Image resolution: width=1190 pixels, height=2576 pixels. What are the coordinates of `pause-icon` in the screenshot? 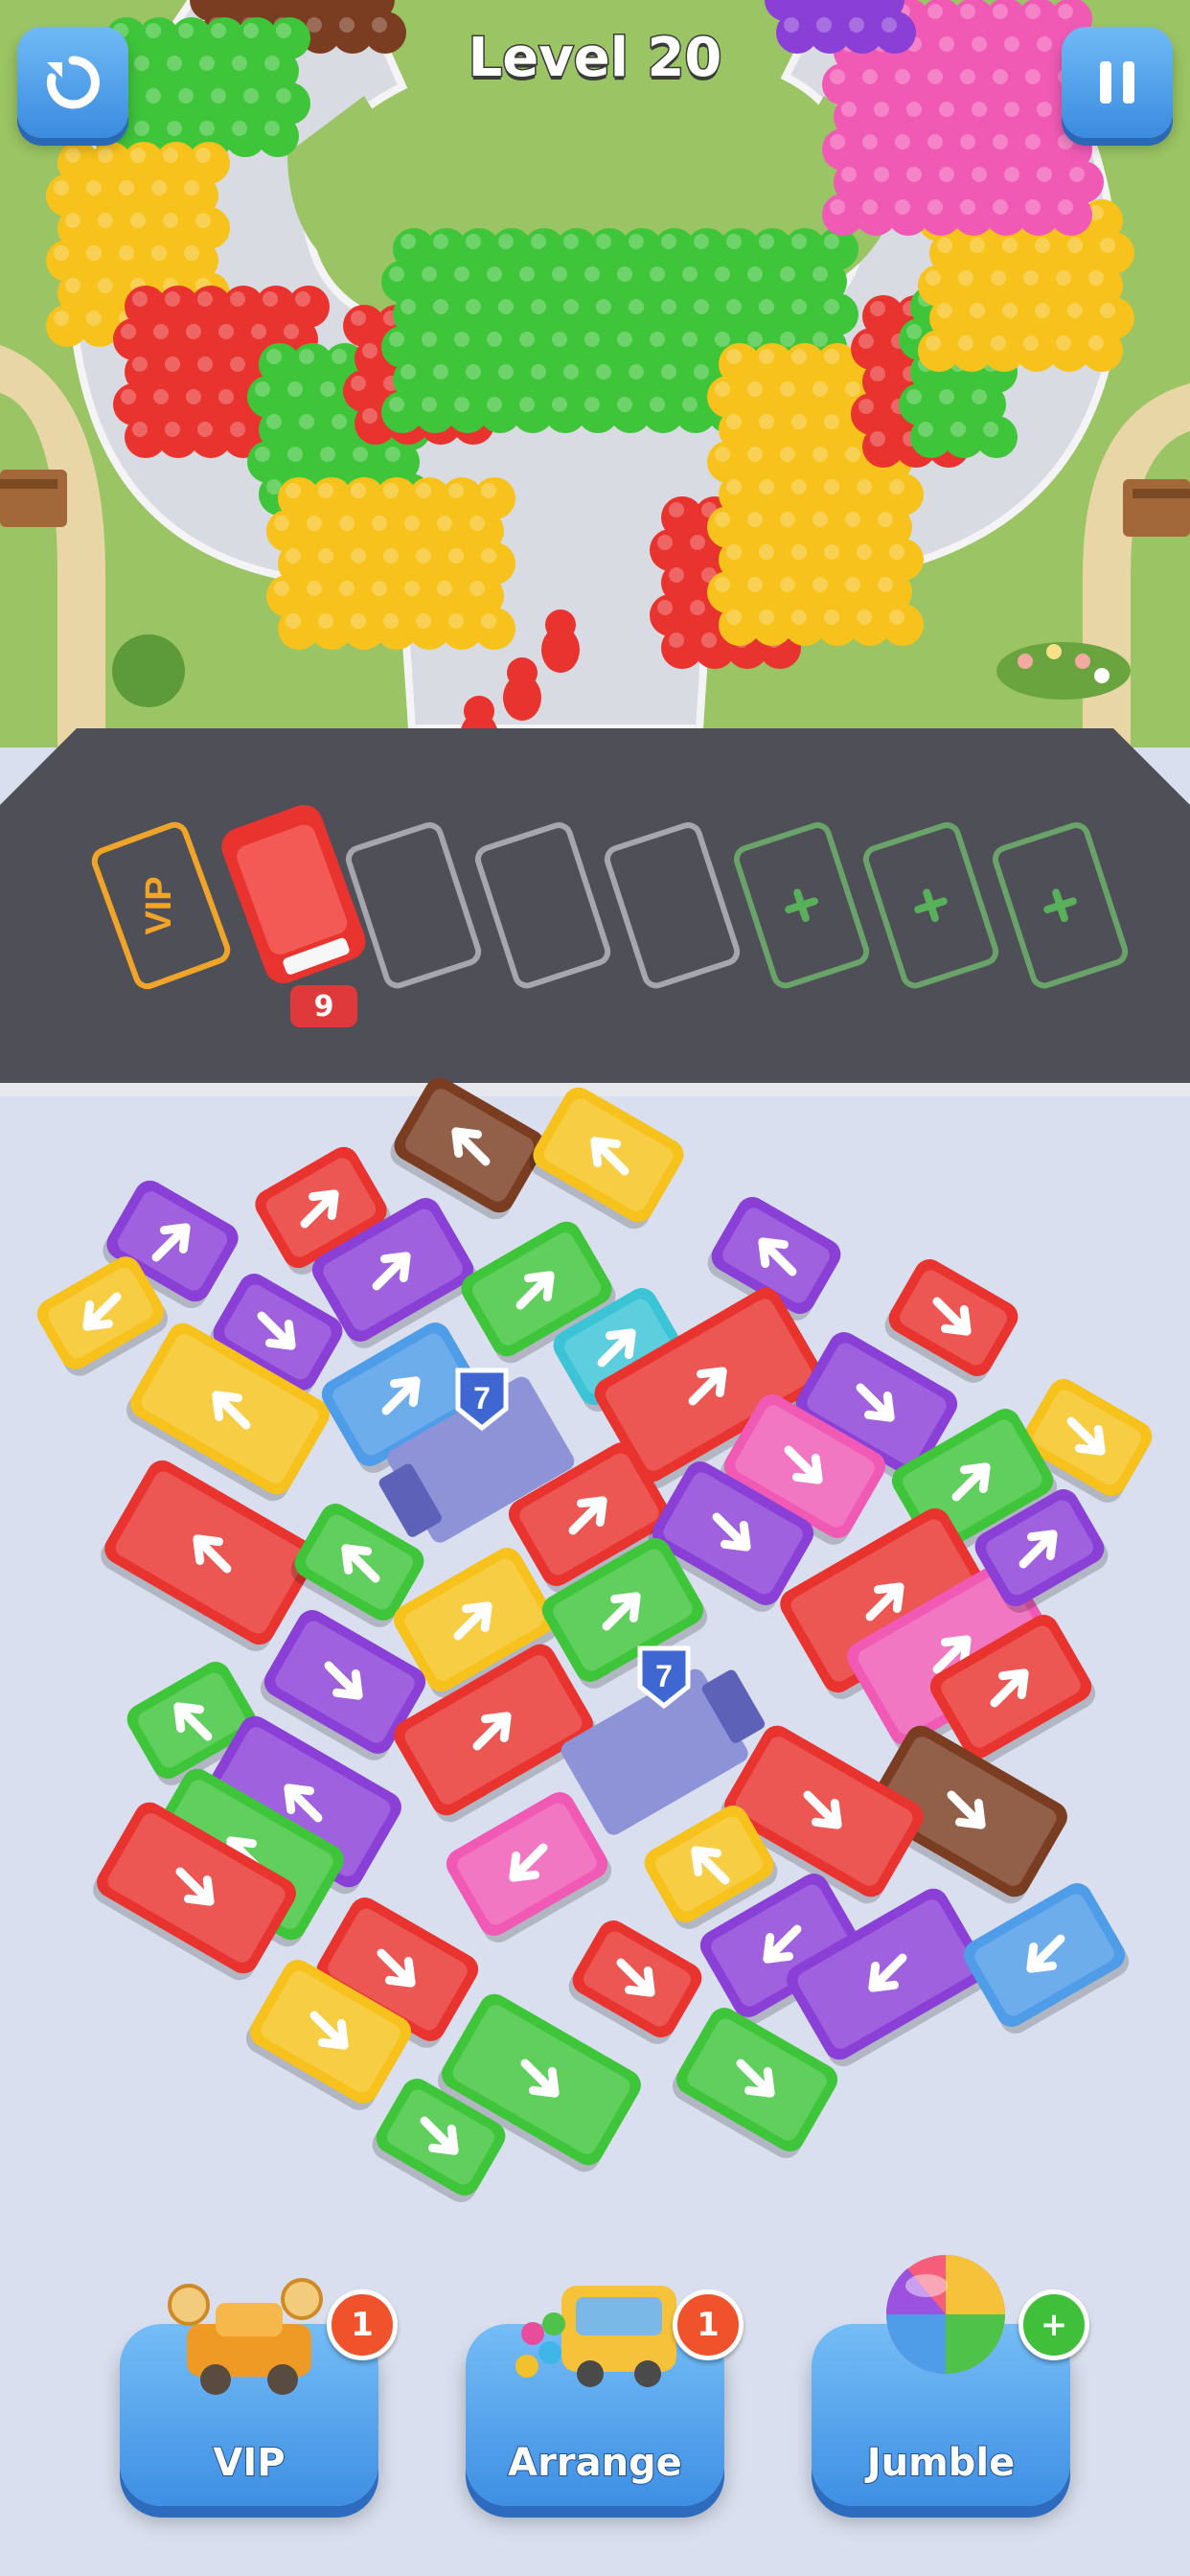 It's located at (1117, 82).